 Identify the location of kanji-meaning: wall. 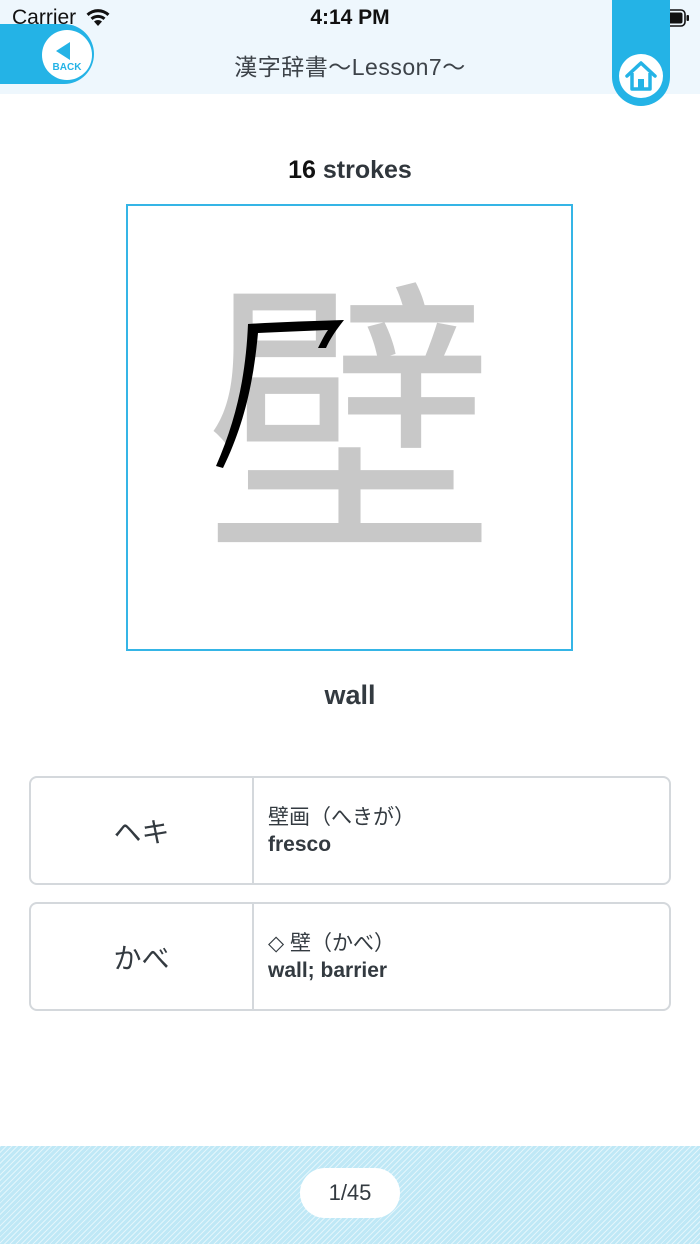
(350, 695).